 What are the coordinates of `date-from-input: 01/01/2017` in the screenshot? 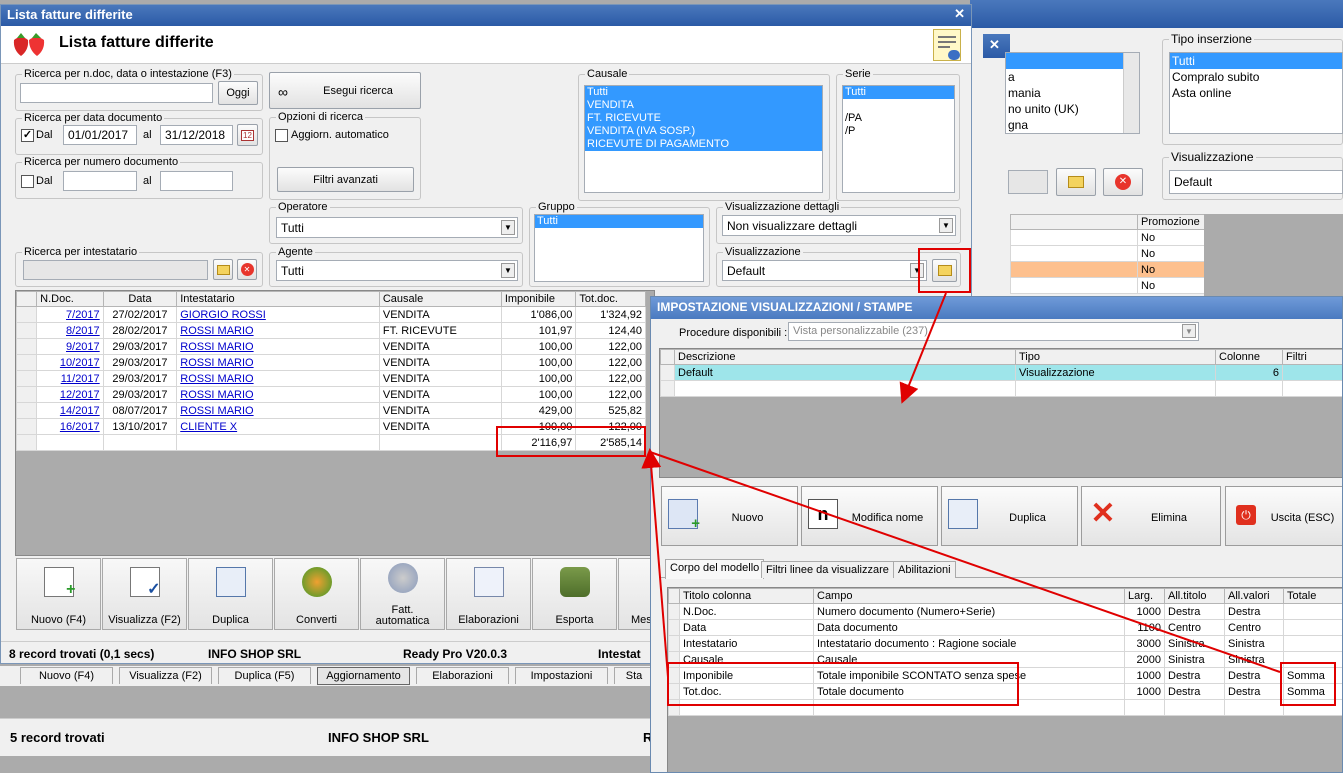 It's located at (100, 135).